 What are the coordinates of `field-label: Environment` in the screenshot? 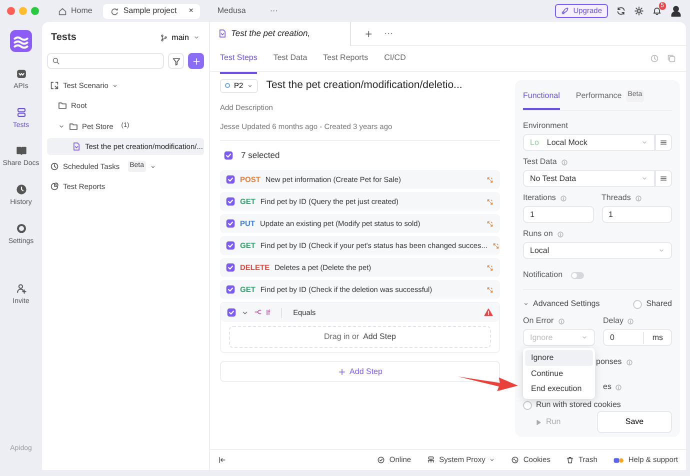 It's located at (545, 126).